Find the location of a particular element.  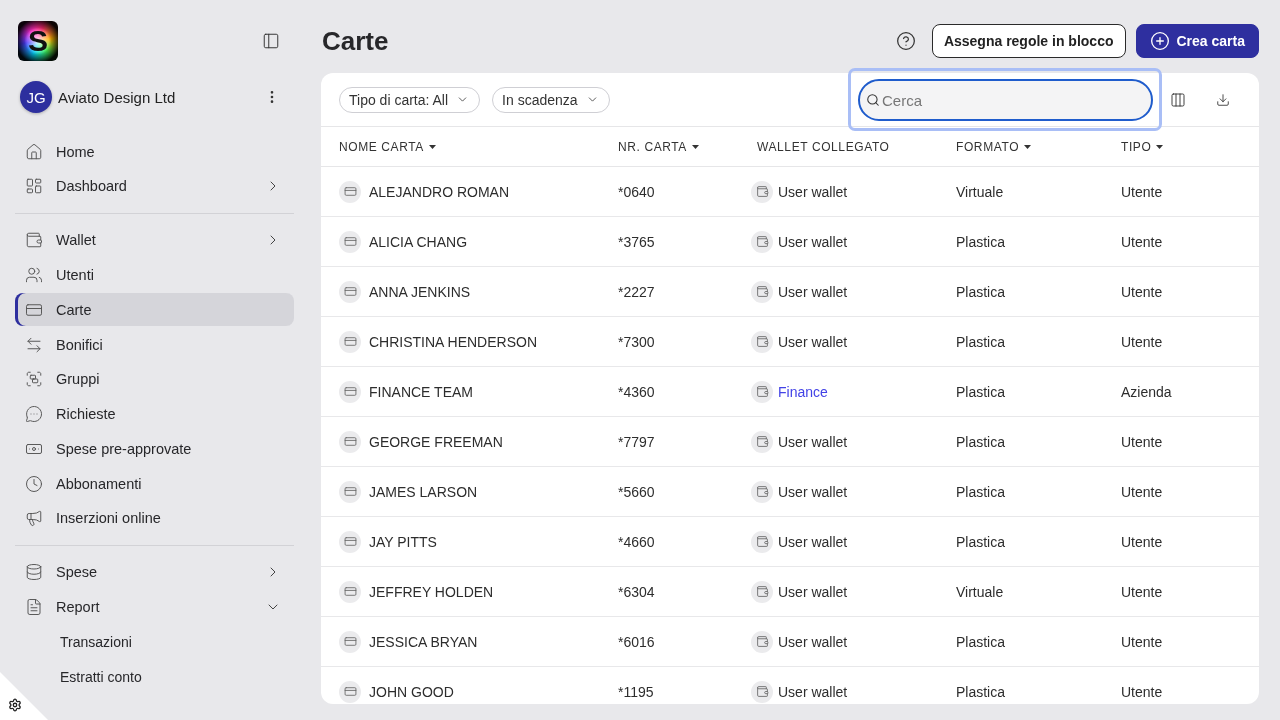

megaphone-icon is located at coordinates (34, 518).